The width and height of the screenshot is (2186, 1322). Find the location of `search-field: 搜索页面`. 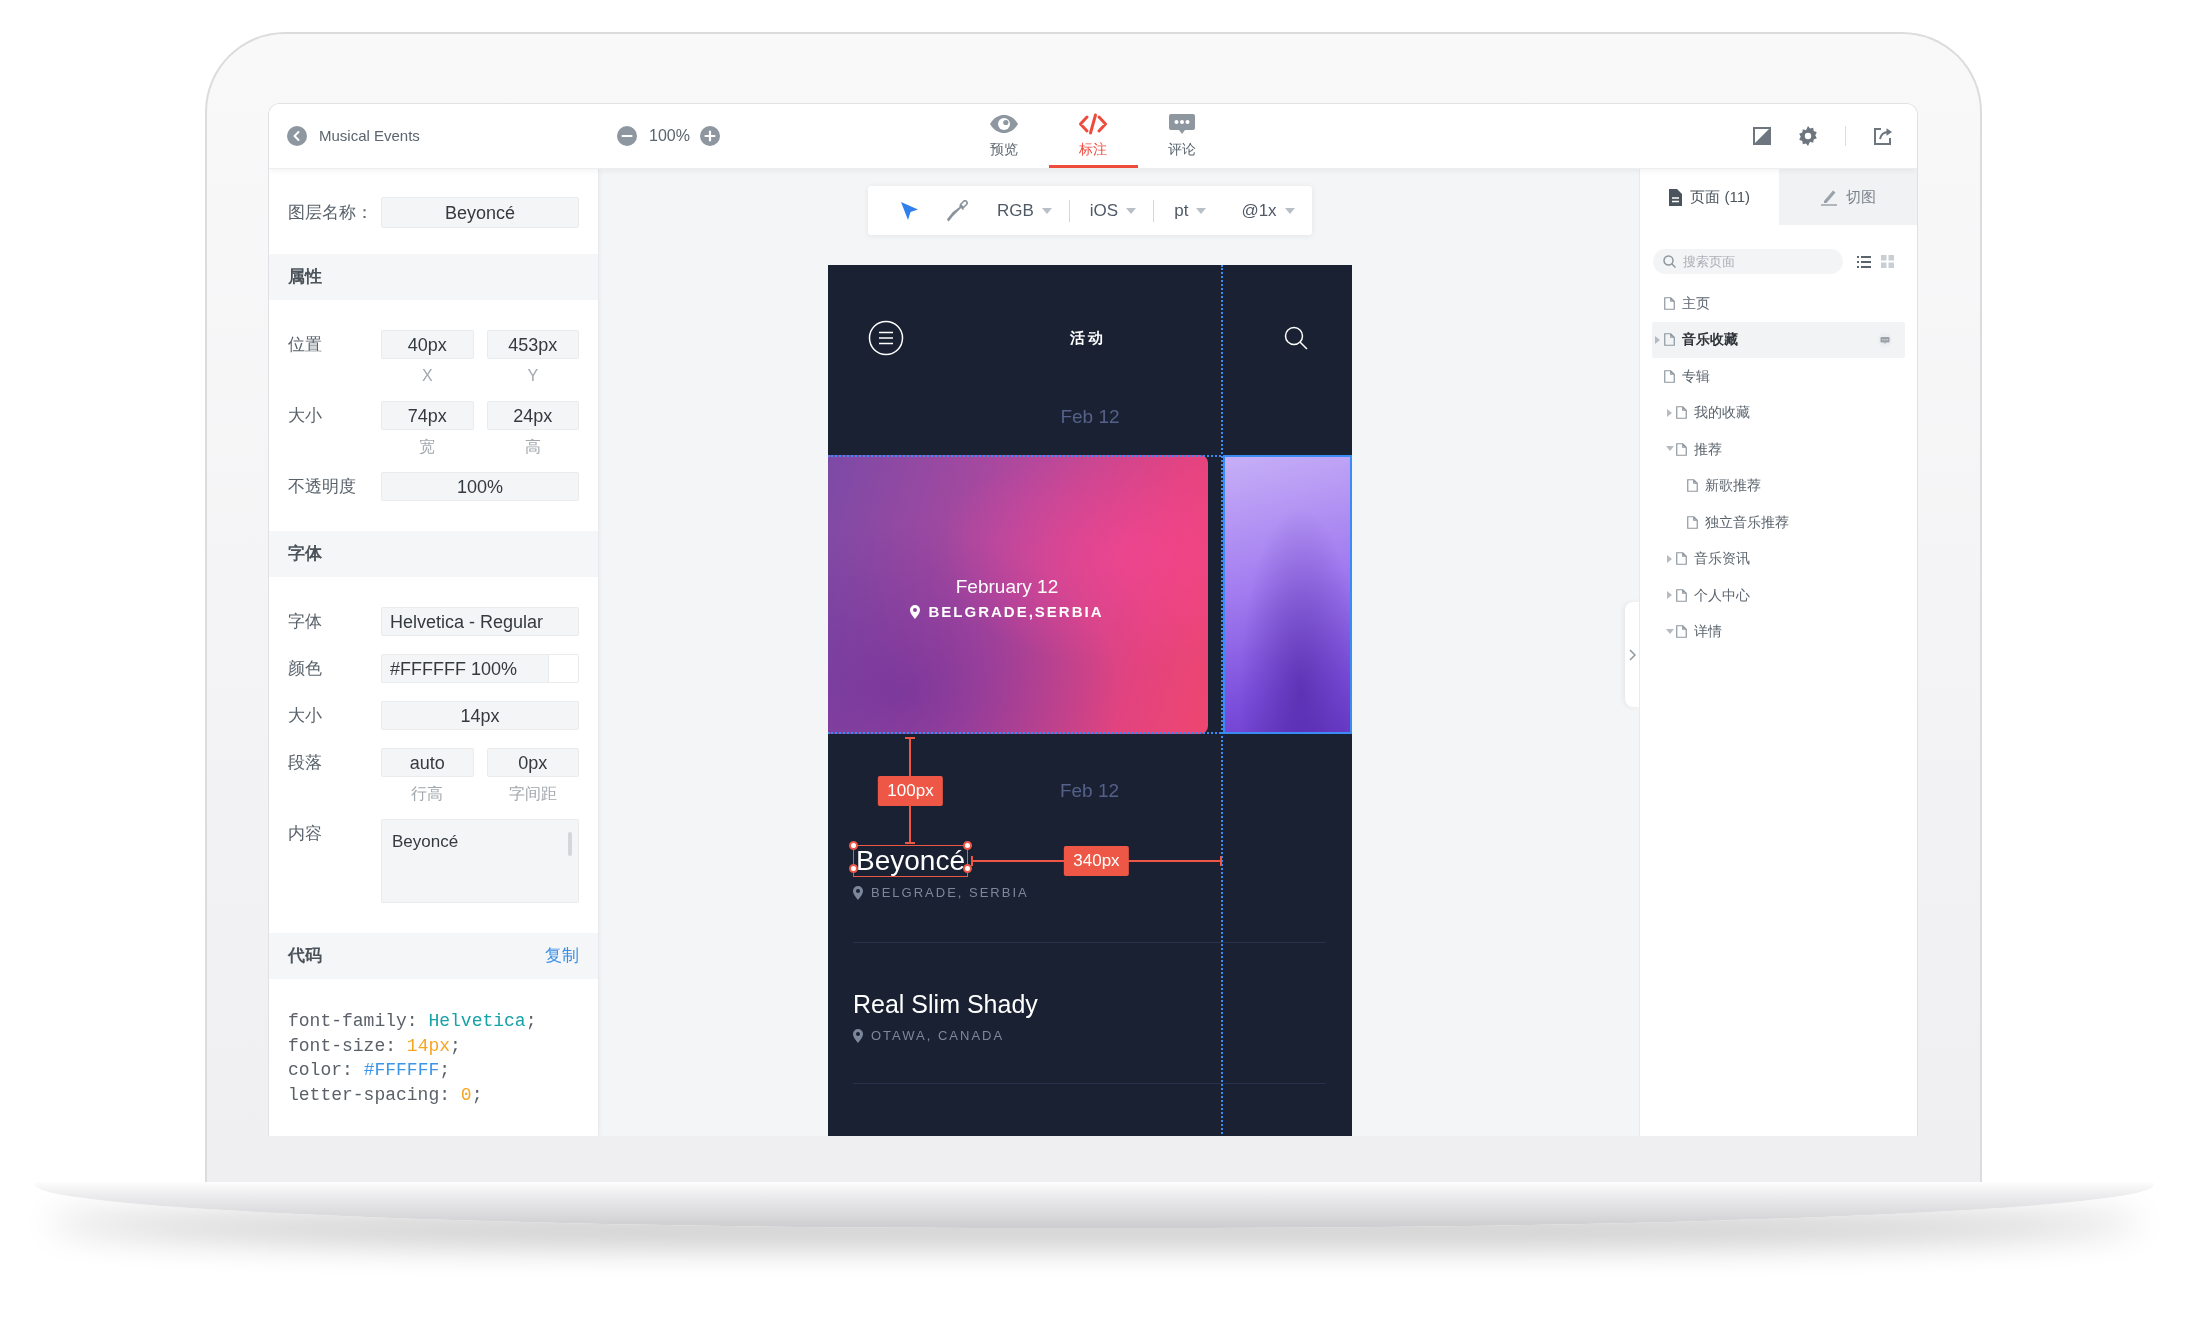

search-field: 搜索页面 is located at coordinates (1748, 261).